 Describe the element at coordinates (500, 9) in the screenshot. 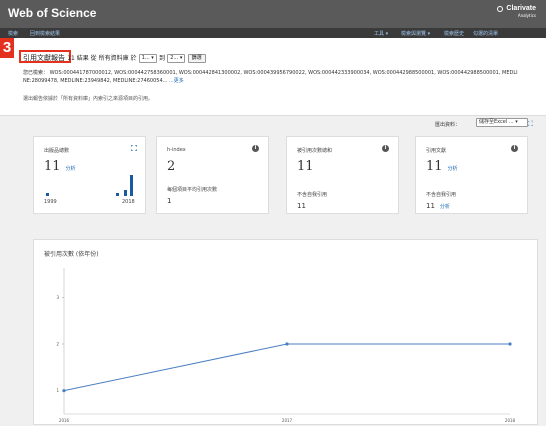

I see `clarivate-icon` at that location.